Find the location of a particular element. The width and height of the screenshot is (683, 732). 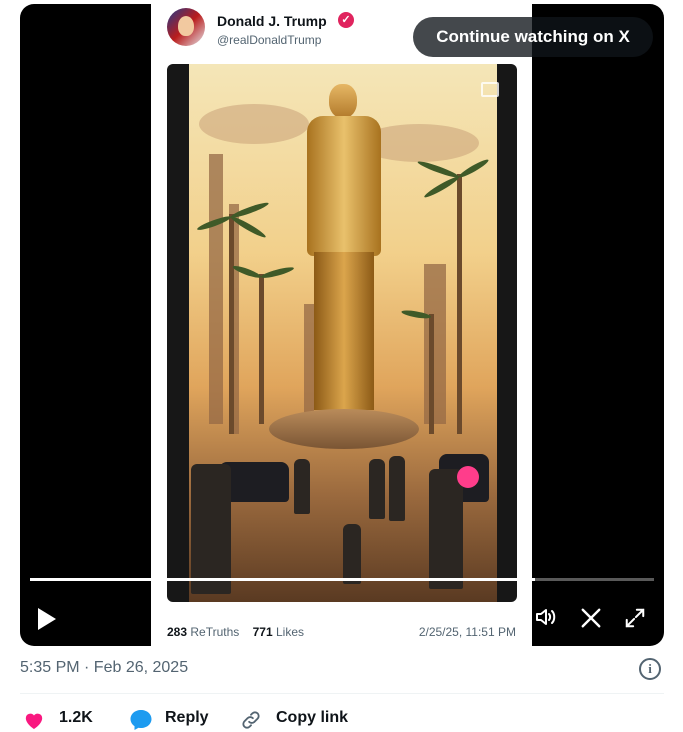

play-icon is located at coordinates (47, 619).